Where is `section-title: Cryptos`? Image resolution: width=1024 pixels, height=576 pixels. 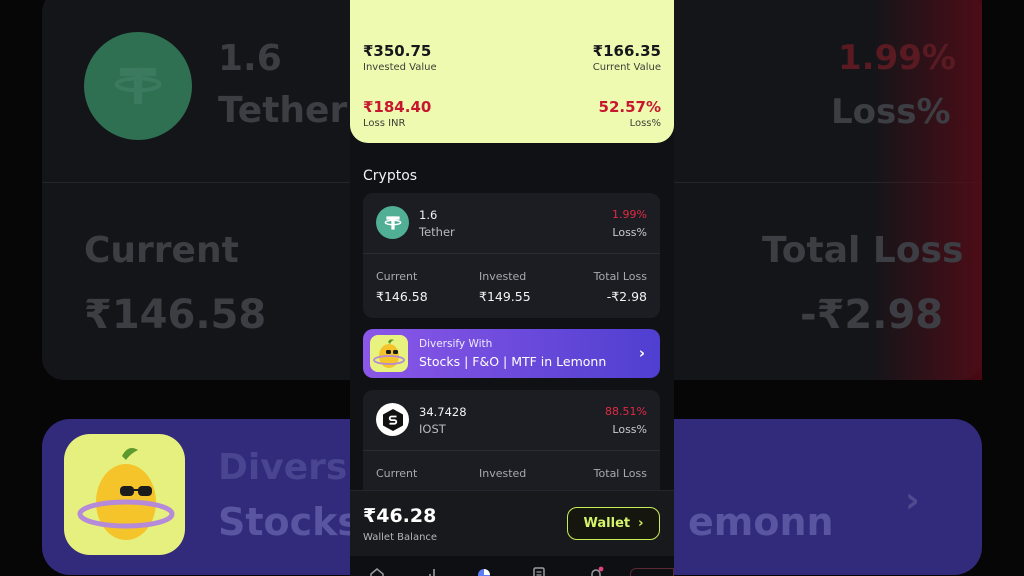
section-title: Cryptos is located at coordinates (390, 176).